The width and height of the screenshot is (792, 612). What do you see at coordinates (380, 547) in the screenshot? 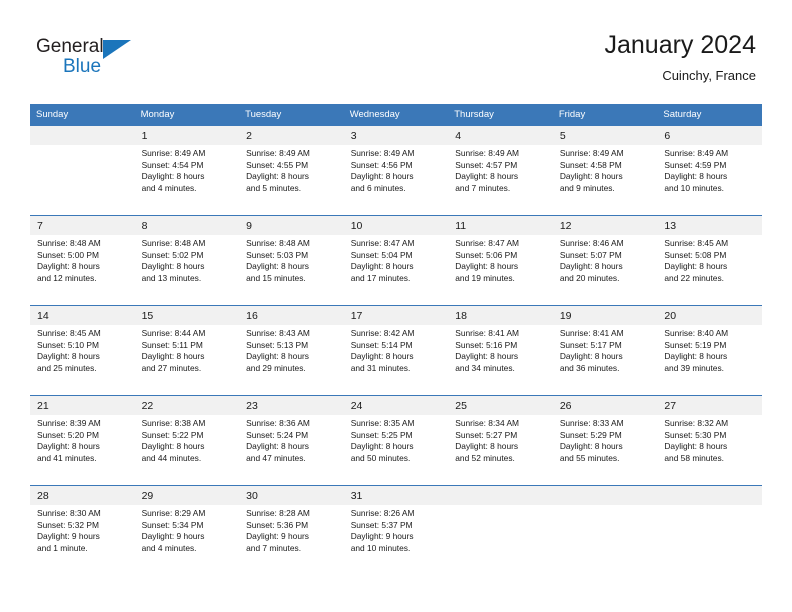
I see `daylight-text-line2: and 10 minutes.` at bounding box center [380, 547].